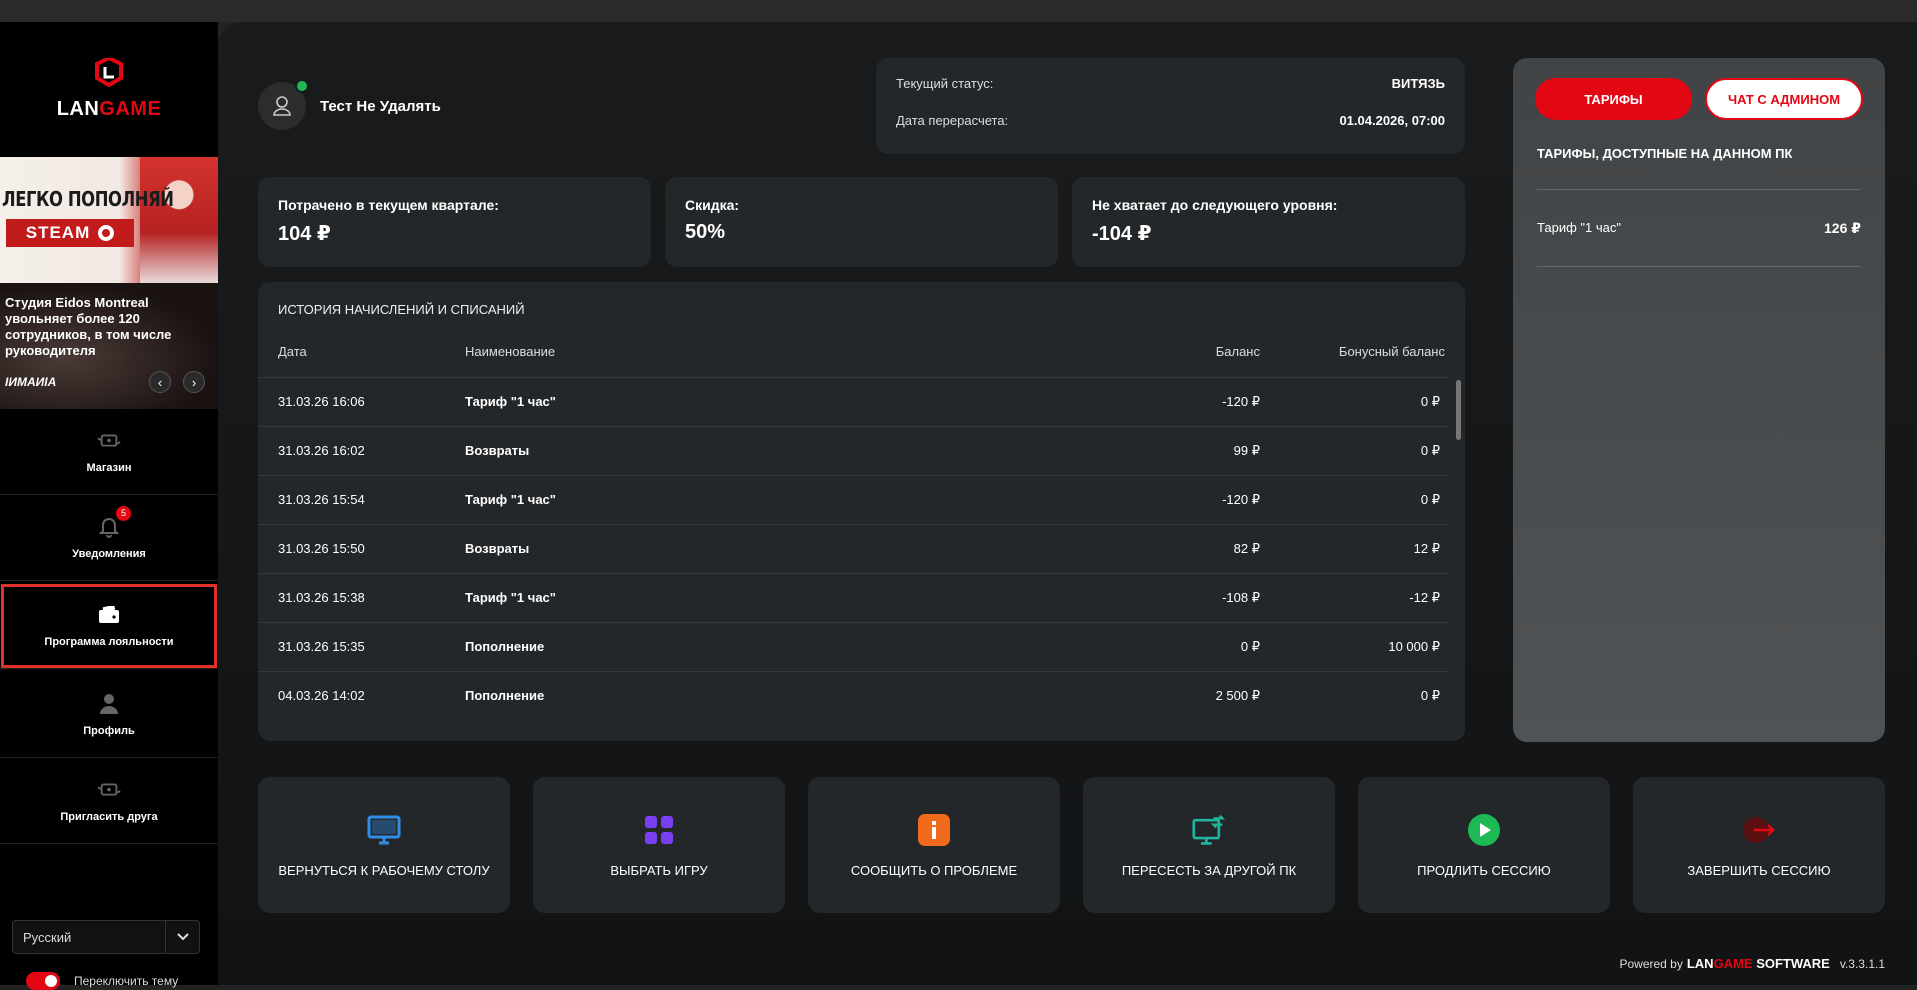  What do you see at coordinates (861, 352) in the screenshot?
I see `history-header: Дата Наименование Баланс Бонусный баланс` at bounding box center [861, 352].